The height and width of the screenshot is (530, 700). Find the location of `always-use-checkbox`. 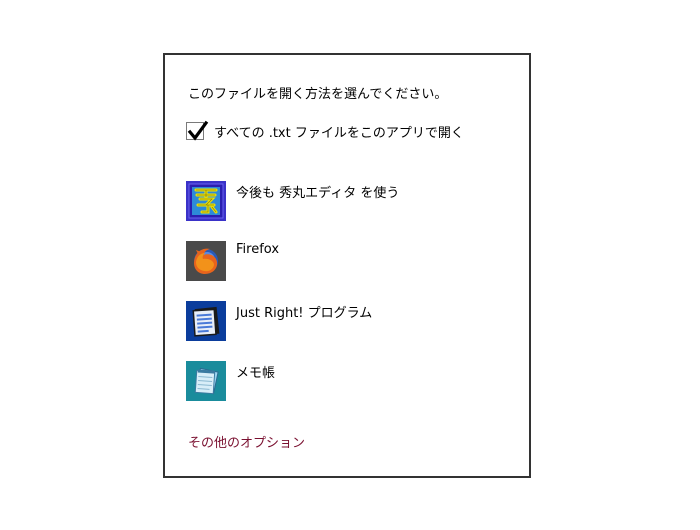

always-use-checkbox is located at coordinates (197, 130).